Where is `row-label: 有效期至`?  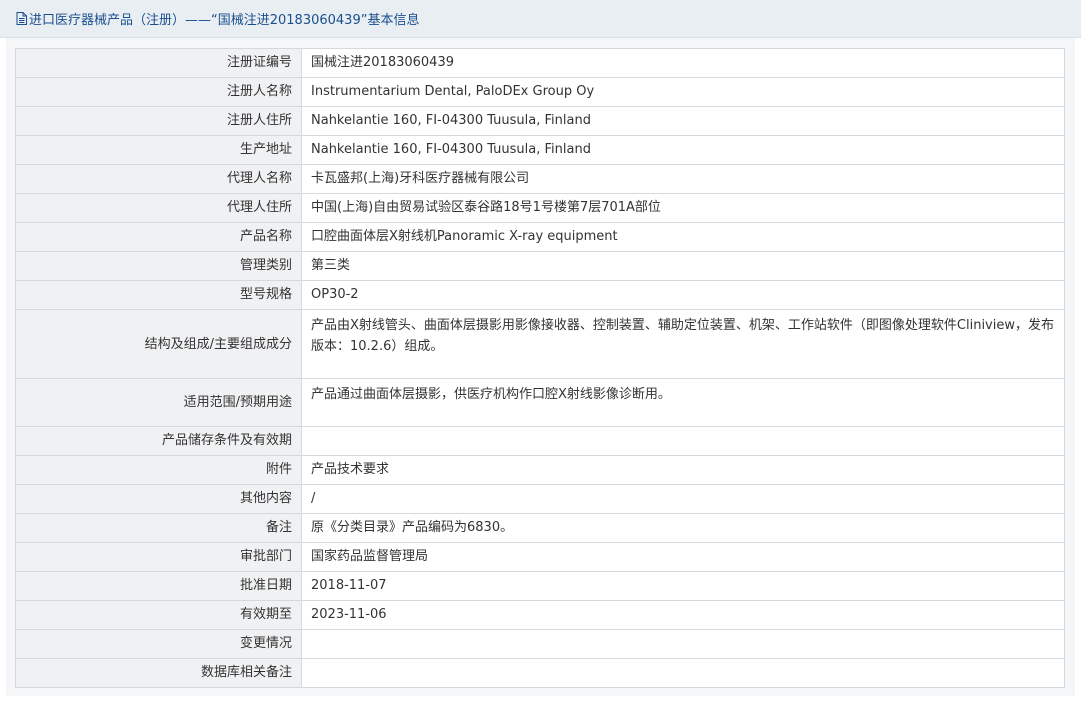 row-label: 有效期至 is located at coordinates (158, 615).